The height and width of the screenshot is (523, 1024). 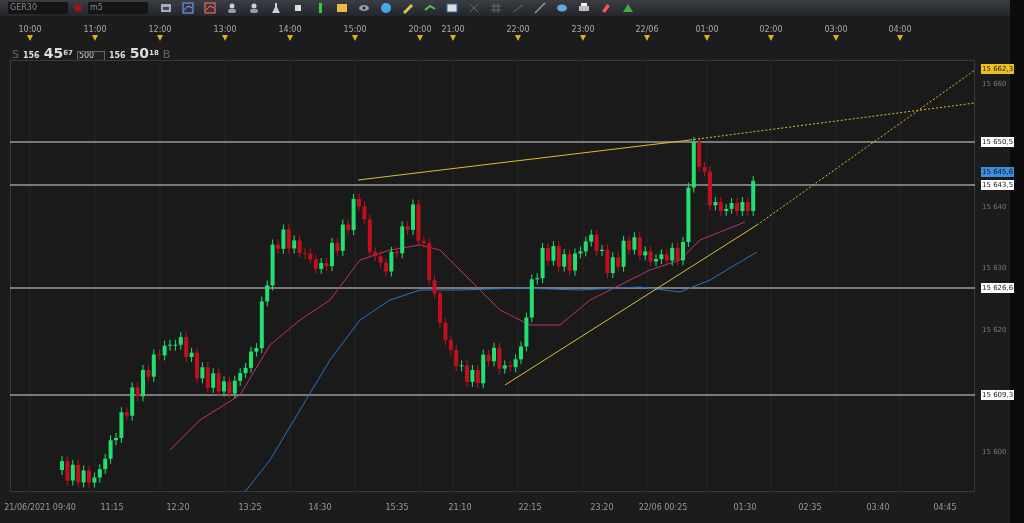 I want to click on ellipse-icon, so click(x=562, y=8).